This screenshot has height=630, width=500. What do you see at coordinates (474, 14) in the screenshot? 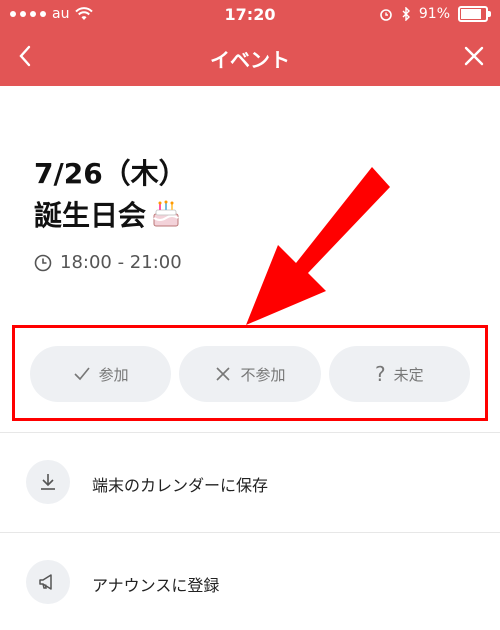
I see `battery-icon` at bounding box center [474, 14].